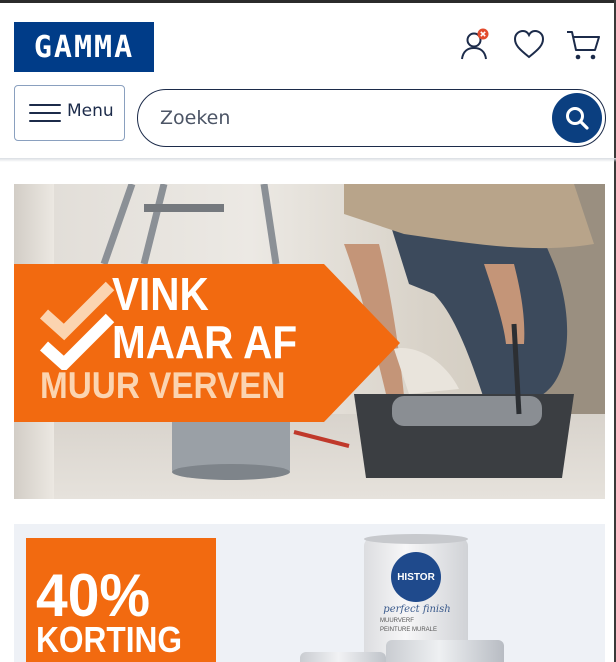  What do you see at coordinates (90, 111) in the screenshot?
I see `menu-label: Menu` at bounding box center [90, 111].